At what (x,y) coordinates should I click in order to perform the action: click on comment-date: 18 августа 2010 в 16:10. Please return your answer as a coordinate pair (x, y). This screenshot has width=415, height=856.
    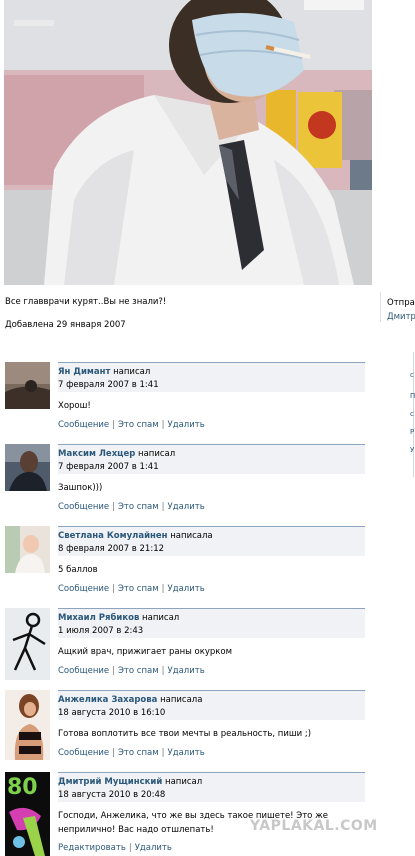
    Looking at the image, I should click on (112, 713).